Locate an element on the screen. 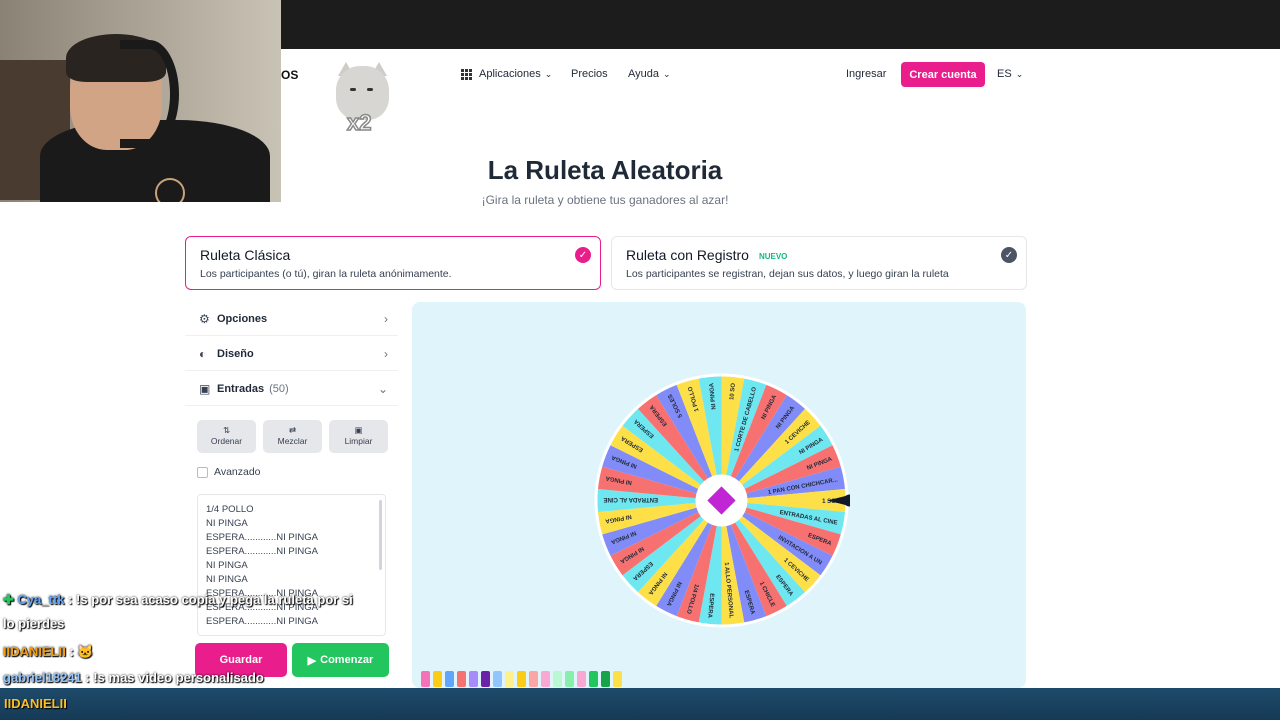 This screenshot has width=1280, height=720. entries-scrollbar is located at coordinates (380, 535).